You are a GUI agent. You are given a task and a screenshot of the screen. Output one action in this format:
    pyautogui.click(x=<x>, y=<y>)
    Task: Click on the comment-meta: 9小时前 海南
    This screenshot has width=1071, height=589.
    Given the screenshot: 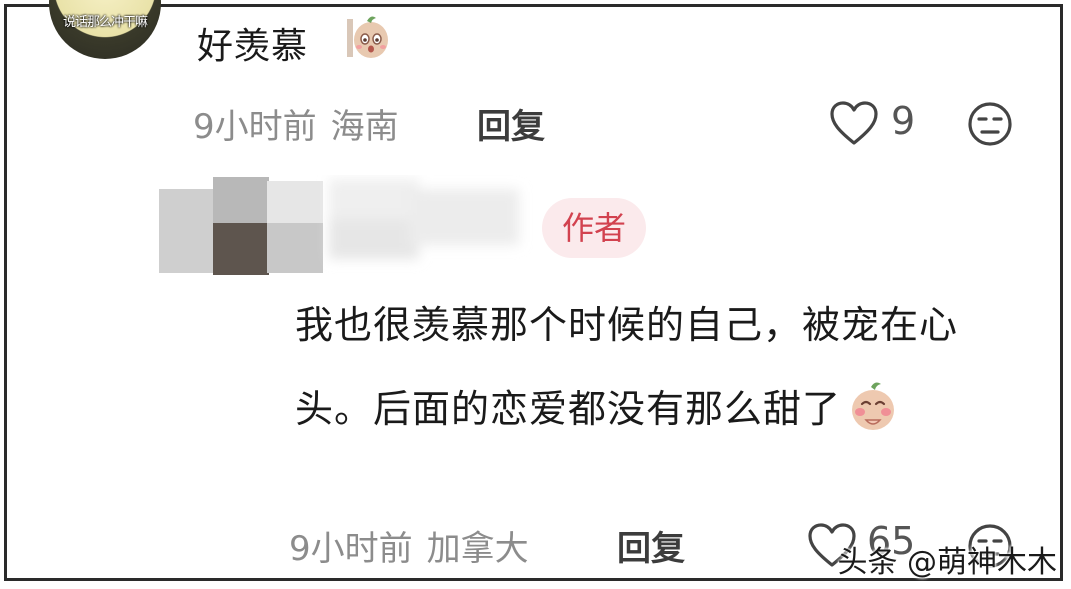 What is the action you would take?
    pyautogui.click(x=296, y=123)
    